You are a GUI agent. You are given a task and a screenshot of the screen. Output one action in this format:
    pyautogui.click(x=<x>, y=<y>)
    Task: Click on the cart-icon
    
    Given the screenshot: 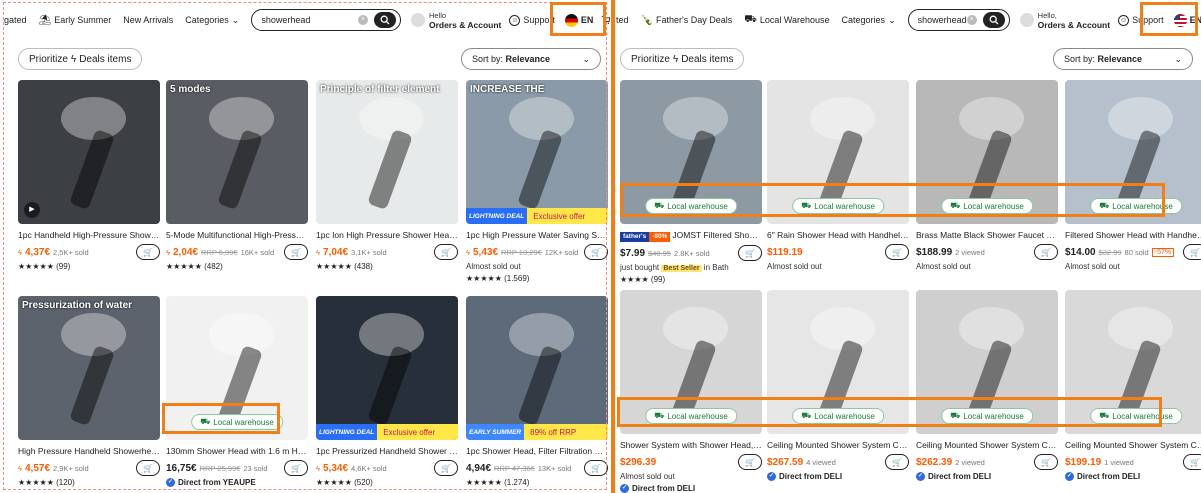 What is the action you would take?
    pyautogui.click(x=606, y=20)
    